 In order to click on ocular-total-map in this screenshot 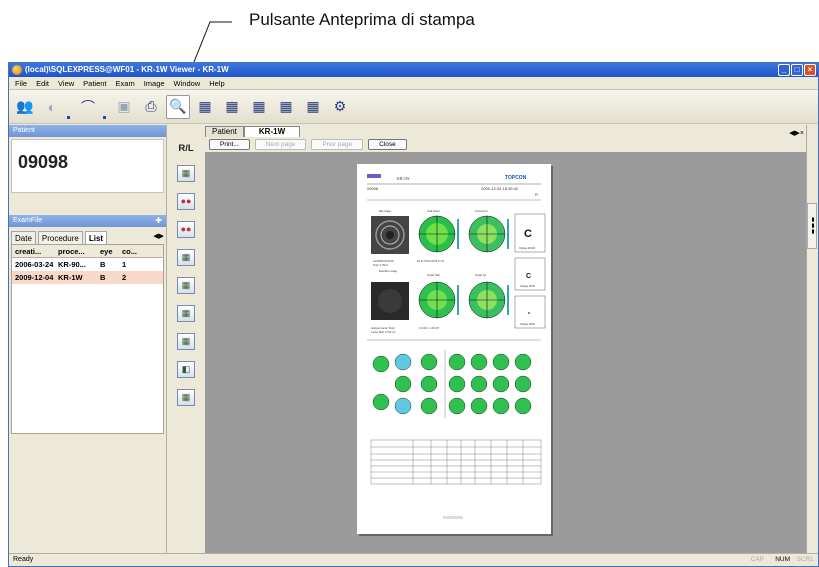, I will do `click(437, 300)`.